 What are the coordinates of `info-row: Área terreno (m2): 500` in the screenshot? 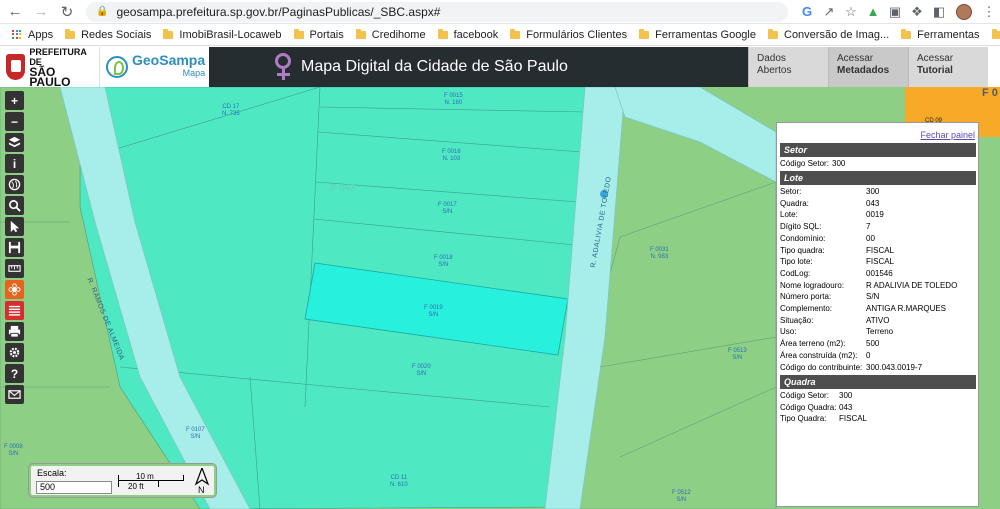 It's located at (878, 344).